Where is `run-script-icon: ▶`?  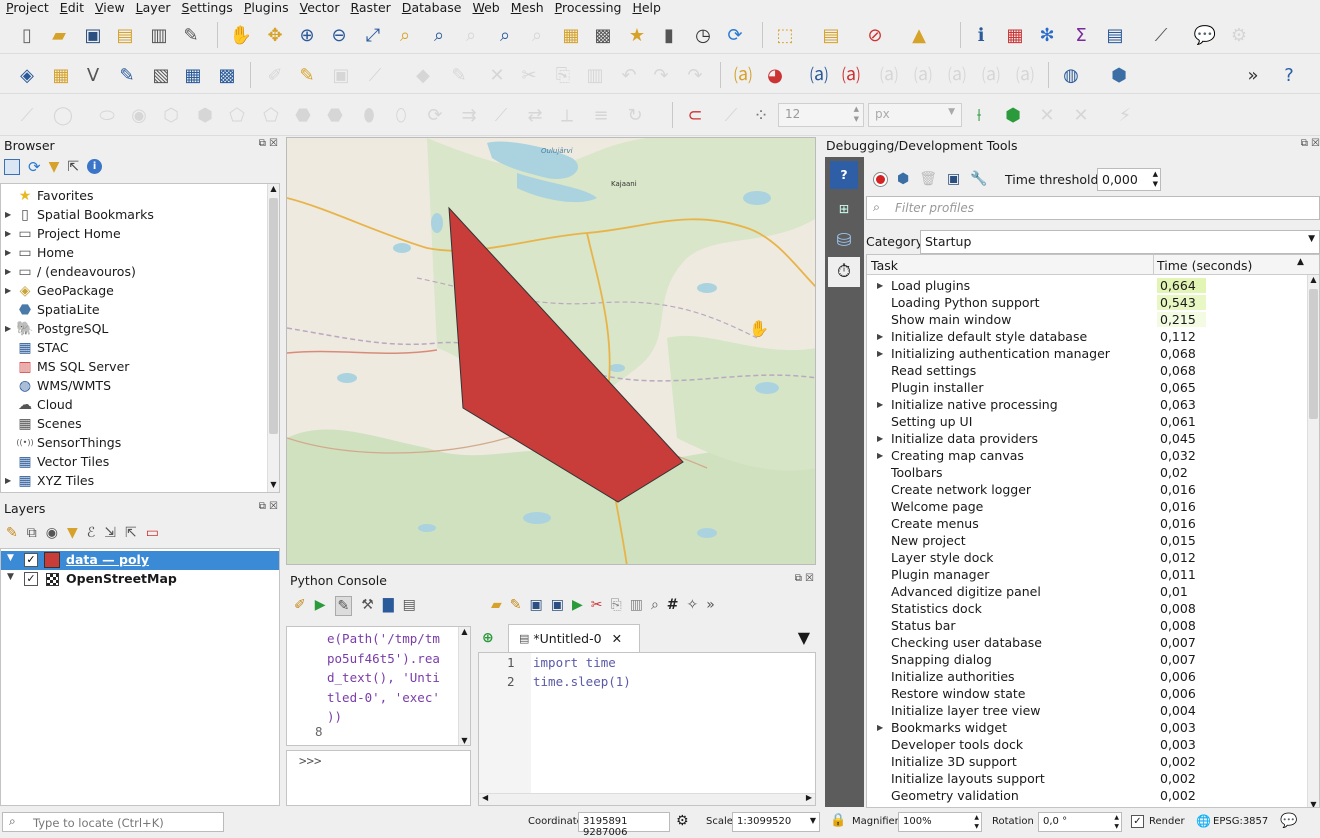
run-script-icon: ▶ is located at coordinates (577, 605).